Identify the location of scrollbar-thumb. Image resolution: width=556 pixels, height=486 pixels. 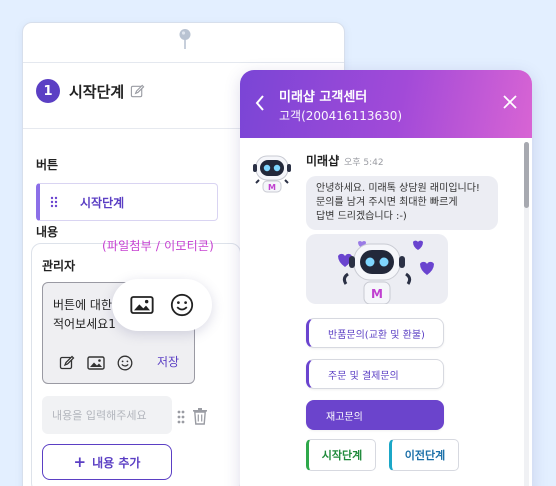
(526, 175).